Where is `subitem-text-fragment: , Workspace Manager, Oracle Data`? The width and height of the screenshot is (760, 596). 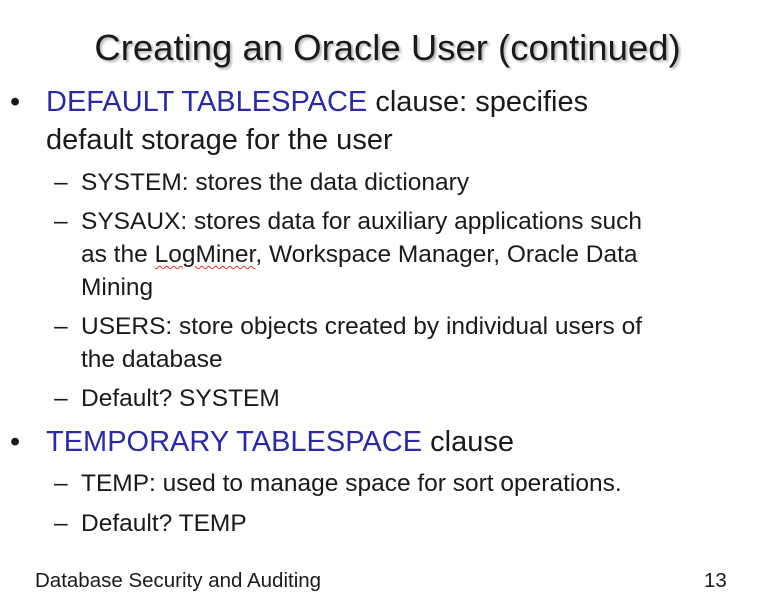 subitem-text-fragment: , Workspace Manager, Oracle Data is located at coordinates (446, 254).